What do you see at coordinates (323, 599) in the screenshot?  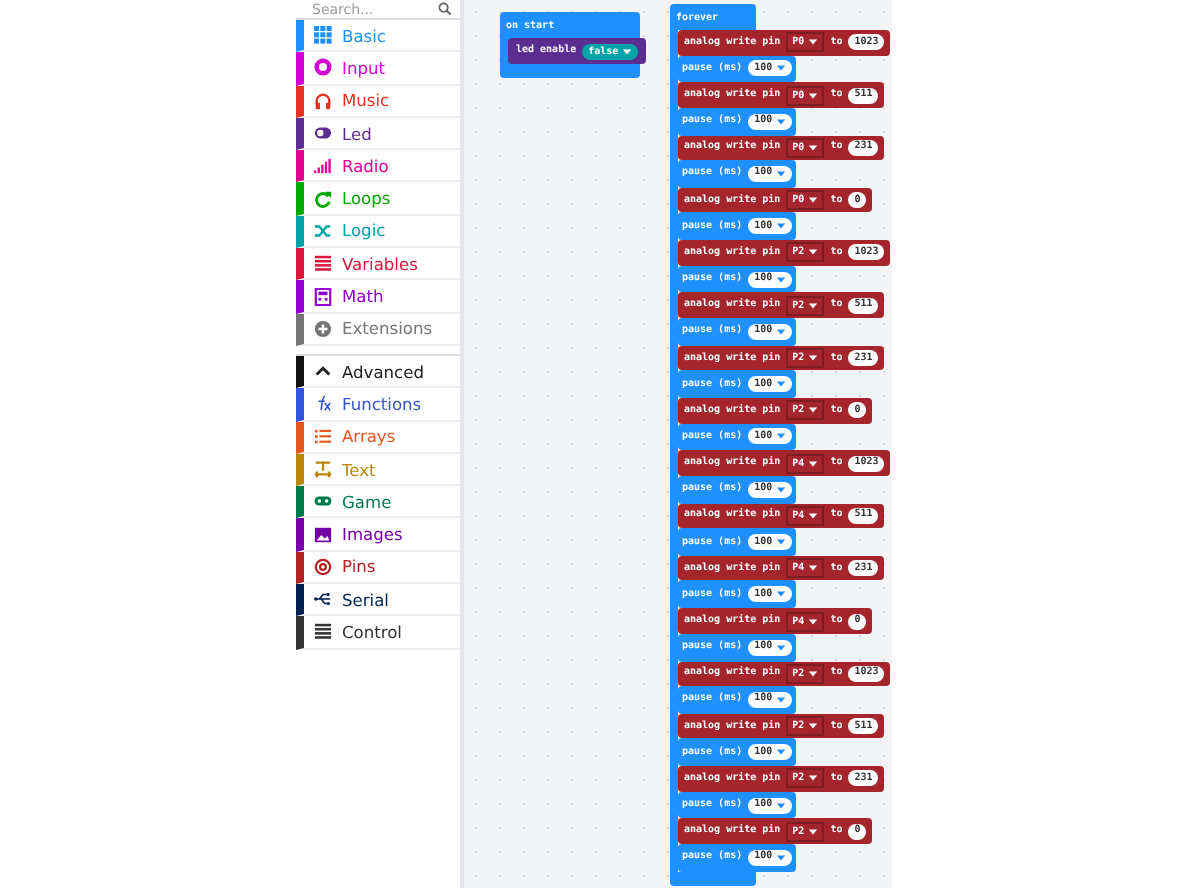 I see `usb-icon` at bounding box center [323, 599].